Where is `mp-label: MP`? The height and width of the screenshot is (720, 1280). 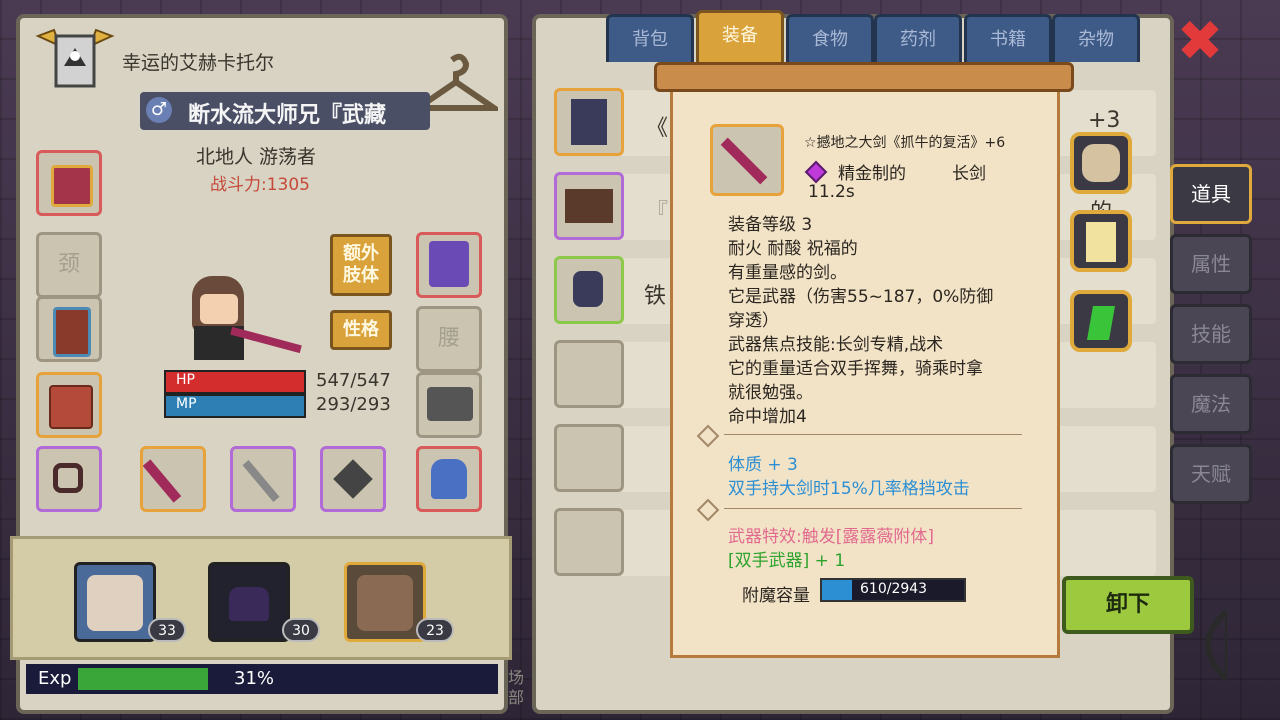 mp-label: MP is located at coordinates (186, 404).